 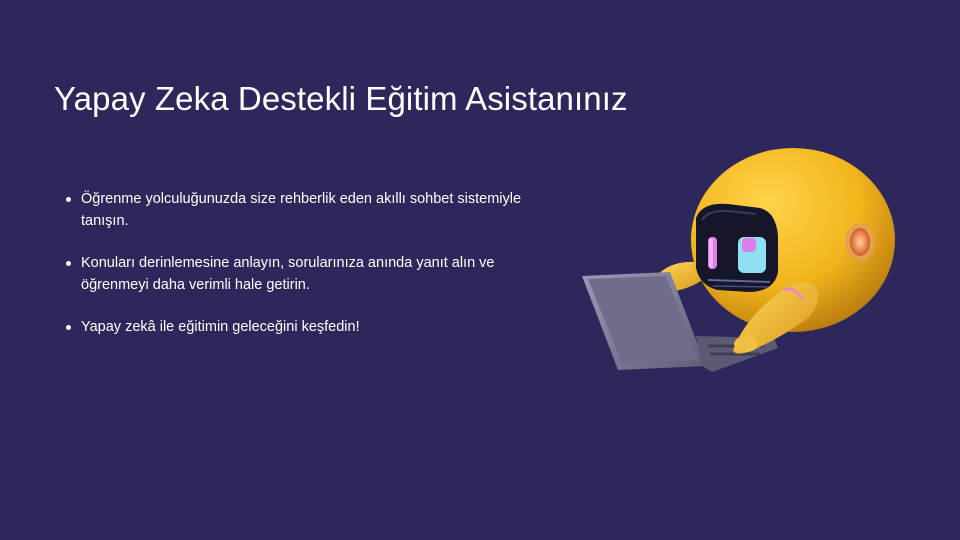 What do you see at coordinates (738, 260) in the screenshot?
I see `robot-with-laptop-icon` at bounding box center [738, 260].